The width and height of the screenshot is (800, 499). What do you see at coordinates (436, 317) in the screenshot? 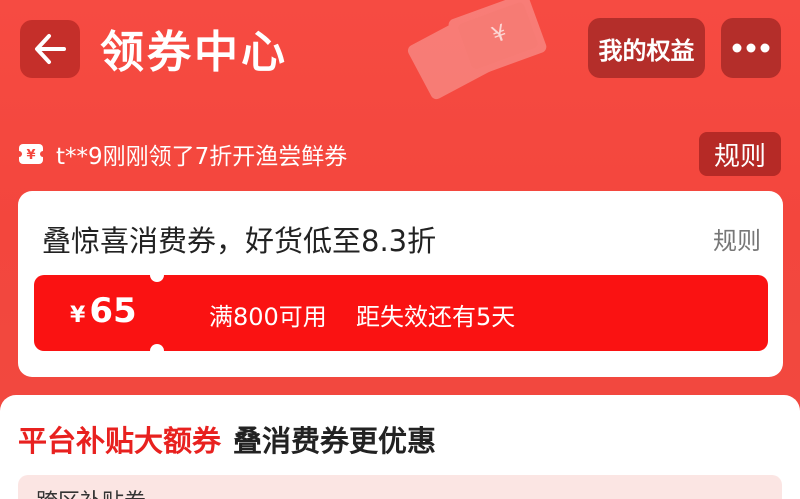
I see `coupon-expiry: 距失效还有5天` at bounding box center [436, 317].